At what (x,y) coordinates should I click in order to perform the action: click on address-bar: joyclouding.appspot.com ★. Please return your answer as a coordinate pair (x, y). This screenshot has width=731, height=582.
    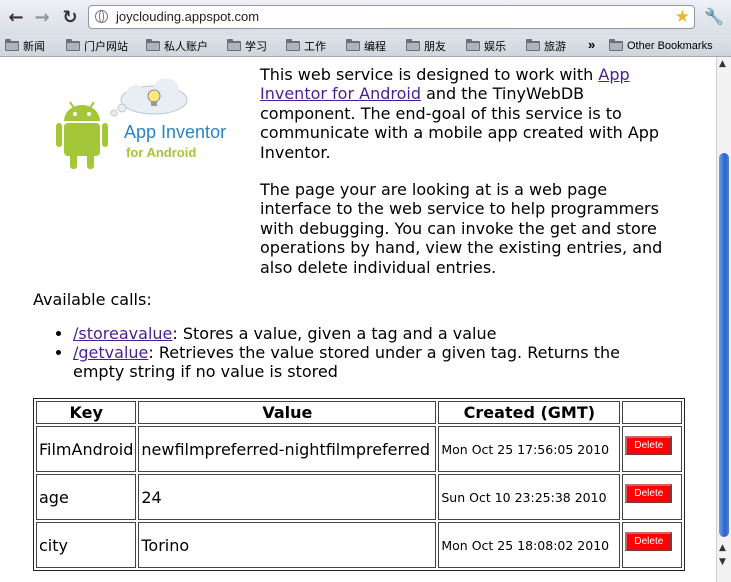
    Looking at the image, I should click on (391, 17).